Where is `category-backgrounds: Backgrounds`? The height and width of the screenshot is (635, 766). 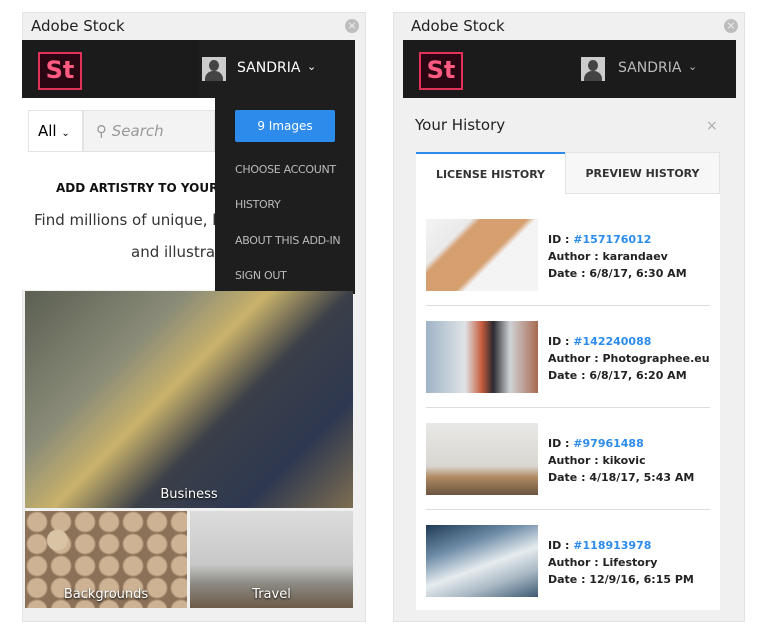 category-backgrounds: Backgrounds is located at coordinates (106, 559).